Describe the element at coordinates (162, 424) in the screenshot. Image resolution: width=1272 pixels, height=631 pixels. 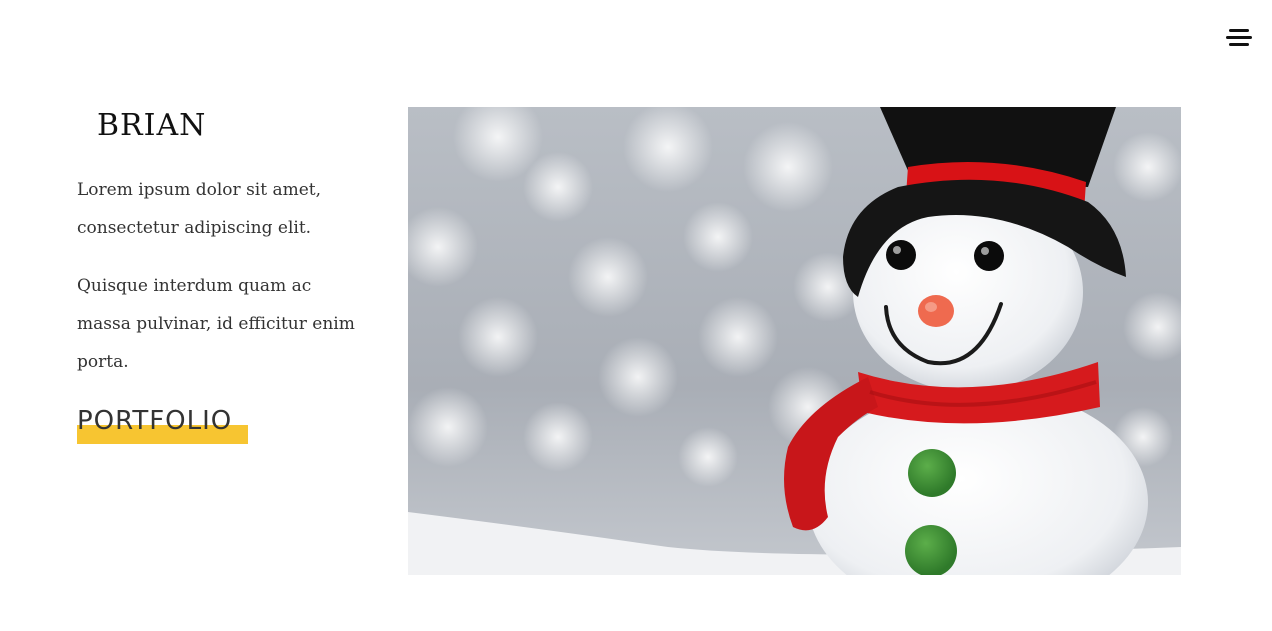
I see `portfolio-link: PORTFOLIO` at that location.